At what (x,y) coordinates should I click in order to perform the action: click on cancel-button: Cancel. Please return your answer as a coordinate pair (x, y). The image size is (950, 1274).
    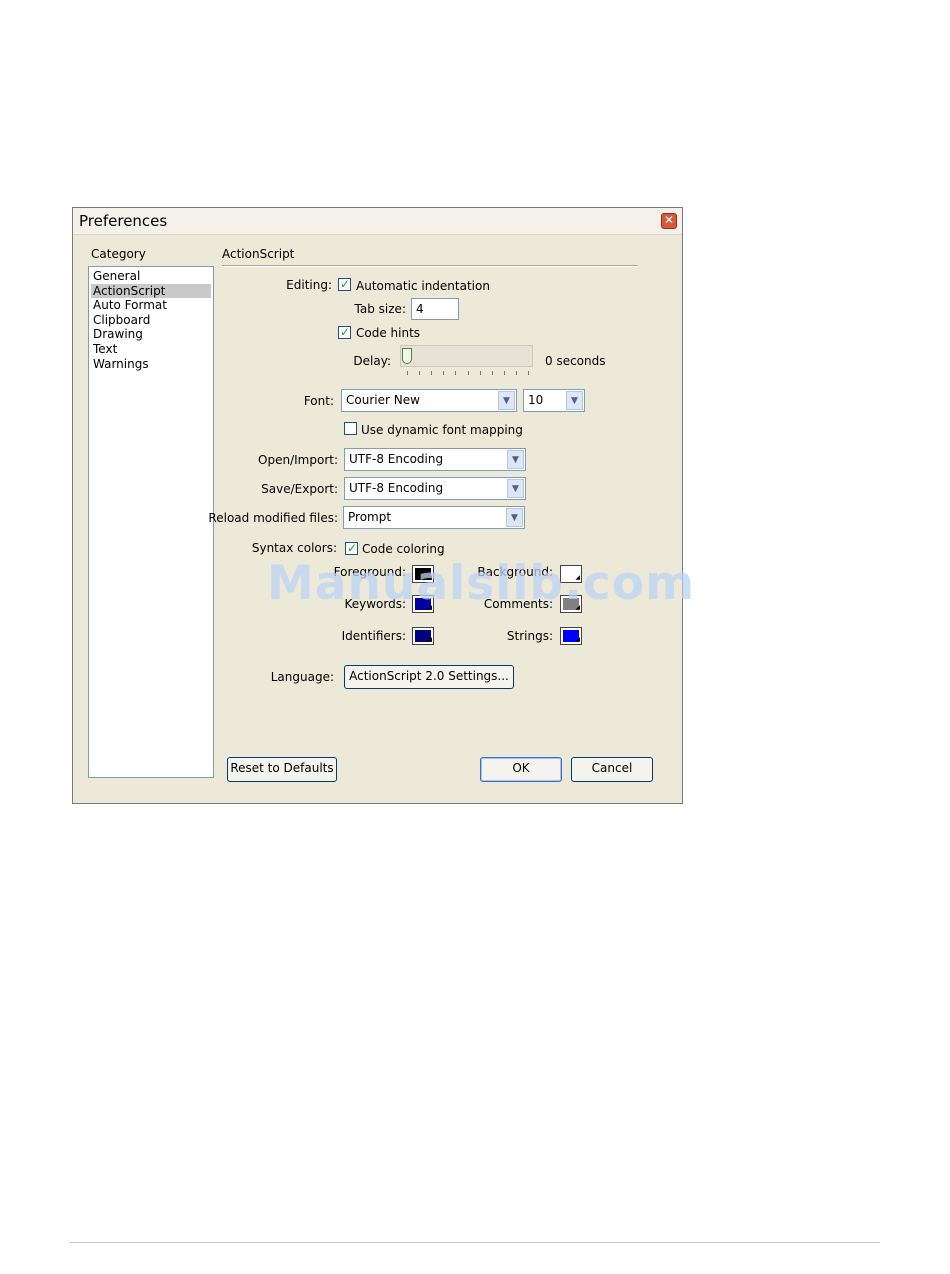
    Looking at the image, I should click on (612, 769).